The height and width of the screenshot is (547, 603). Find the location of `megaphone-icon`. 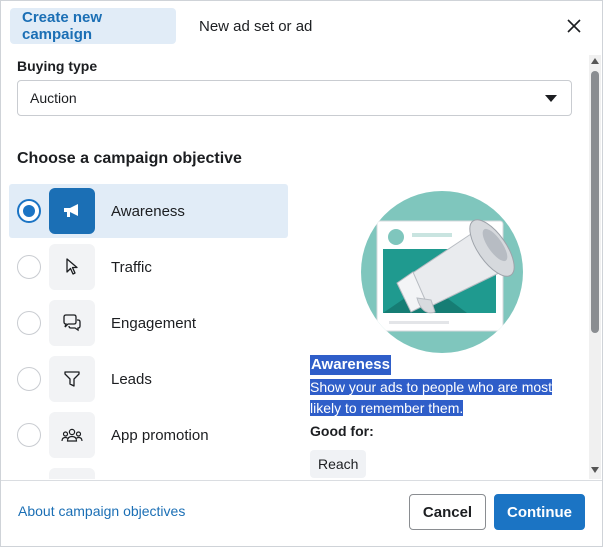

megaphone-icon is located at coordinates (72, 211).